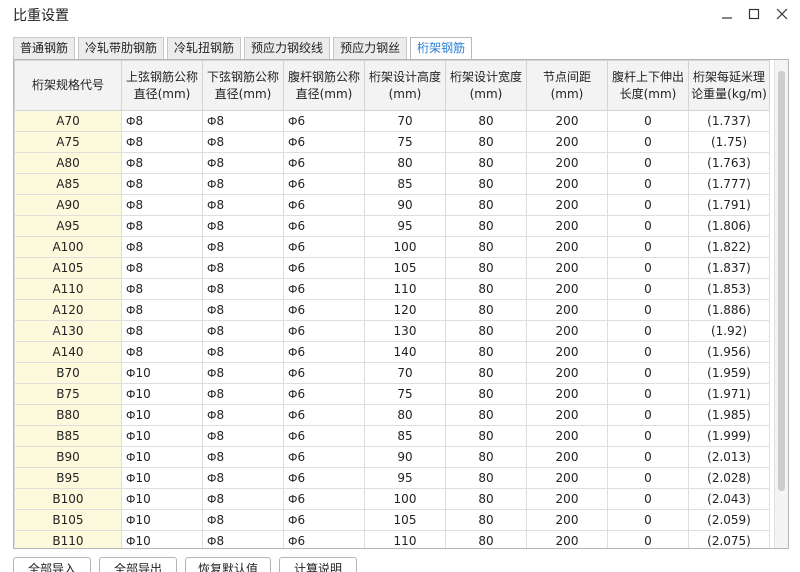 This screenshot has width=800, height=572. Describe the element at coordinates (392, 142) in the screenshot. I see `table-row: A75 Ф8 Ф8 Ф6 75 80 200 0 (1.75)` at that location.